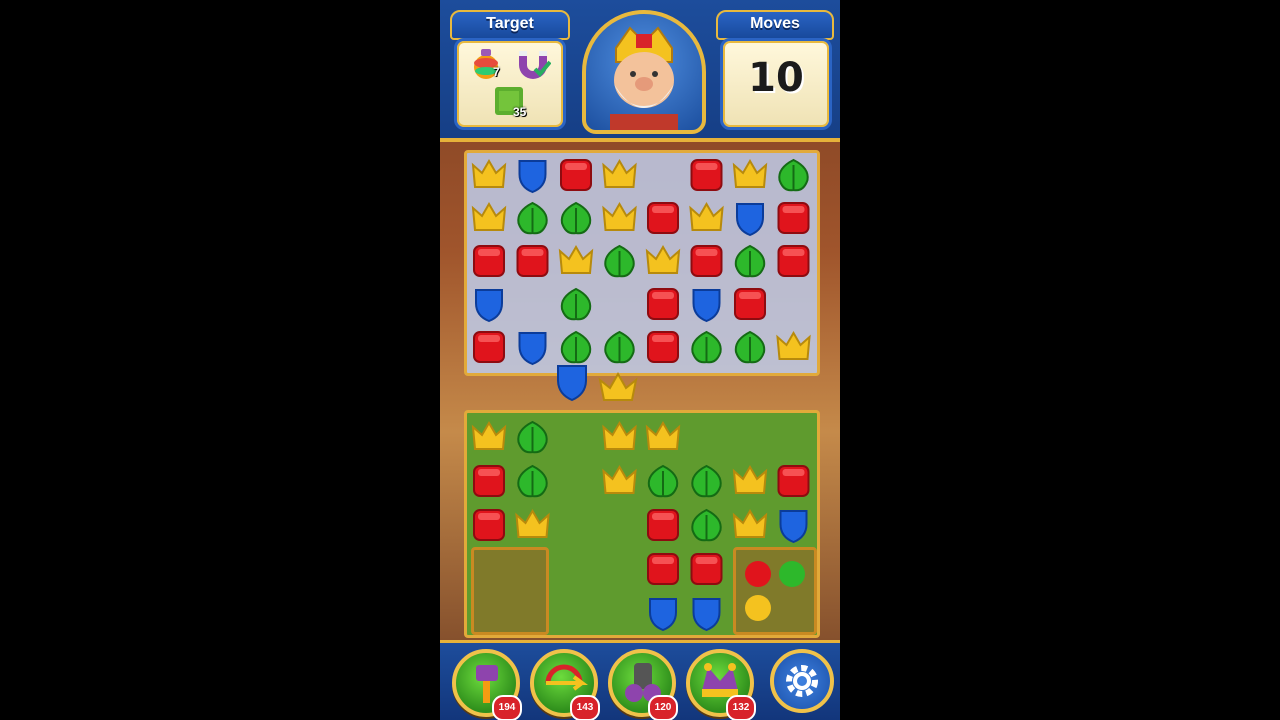  I want to click on tile-grid-upper, so click(642, 263).